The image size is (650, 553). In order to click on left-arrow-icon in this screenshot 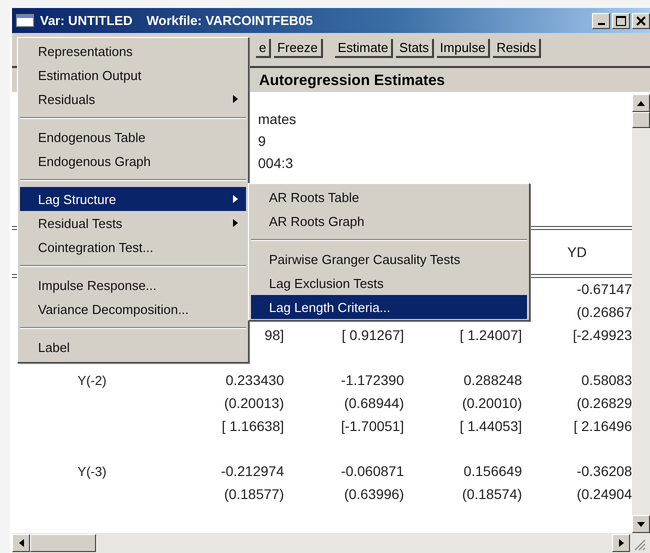, I will do `click(21, 543)`.